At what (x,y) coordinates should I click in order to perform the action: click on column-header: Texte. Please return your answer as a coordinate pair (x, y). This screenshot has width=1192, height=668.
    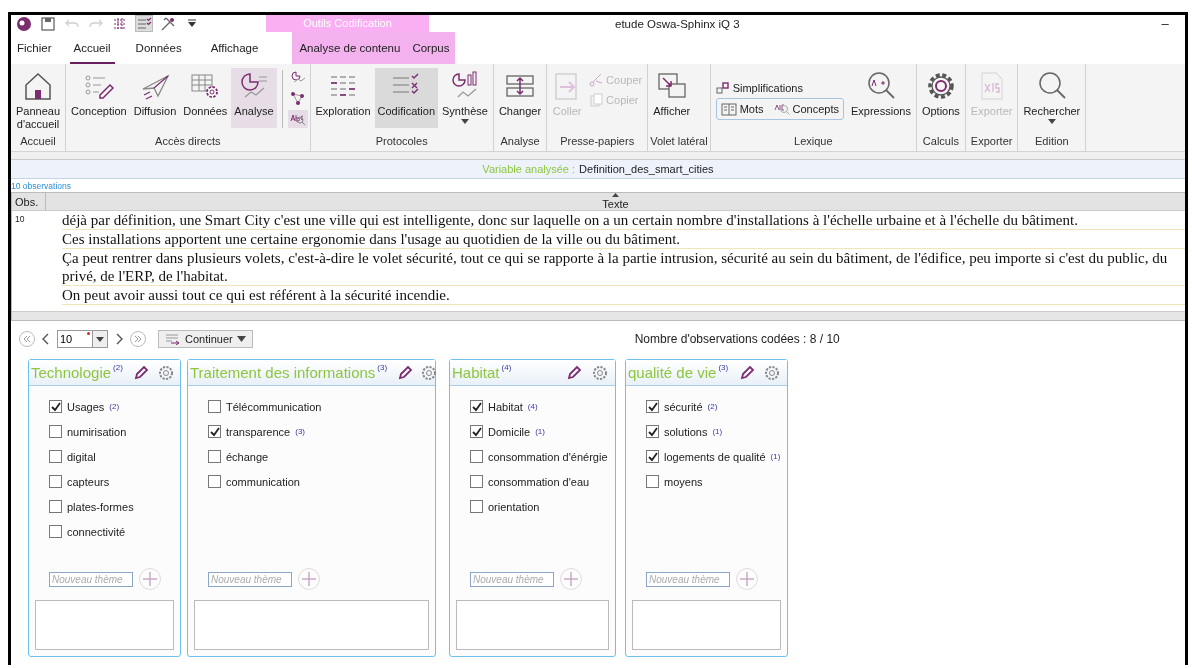
    Looking at the image, I should click on (615, 201).